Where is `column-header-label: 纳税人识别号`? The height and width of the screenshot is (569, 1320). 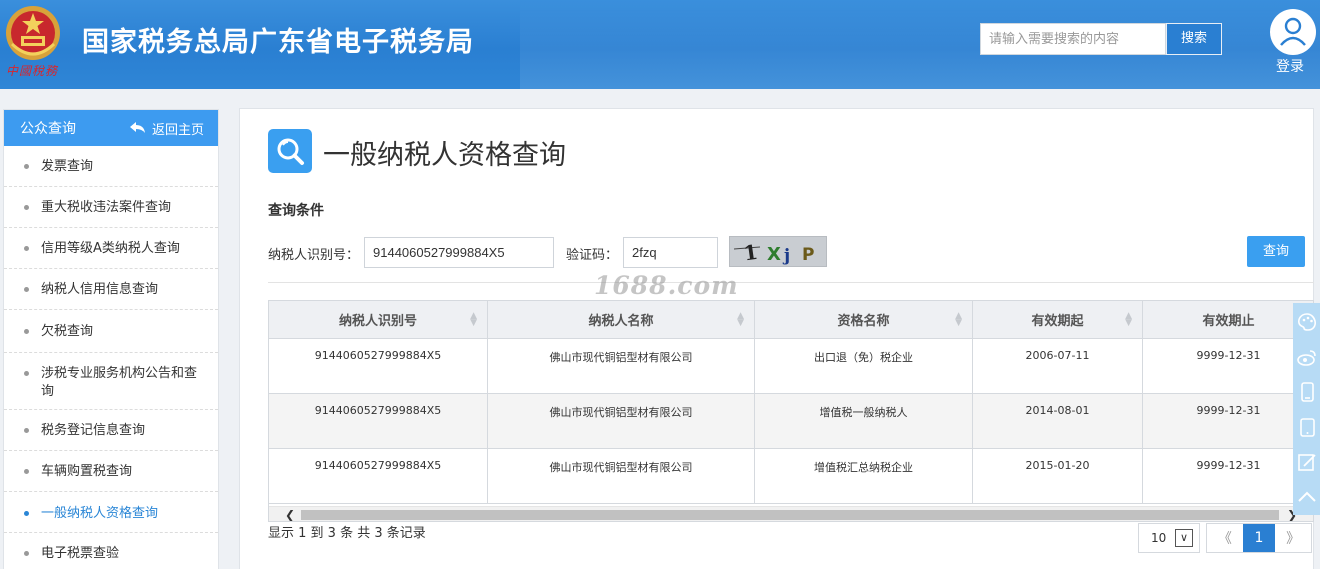 column-header-label: 纳税人识别号 is located at coordinates (377, 321).